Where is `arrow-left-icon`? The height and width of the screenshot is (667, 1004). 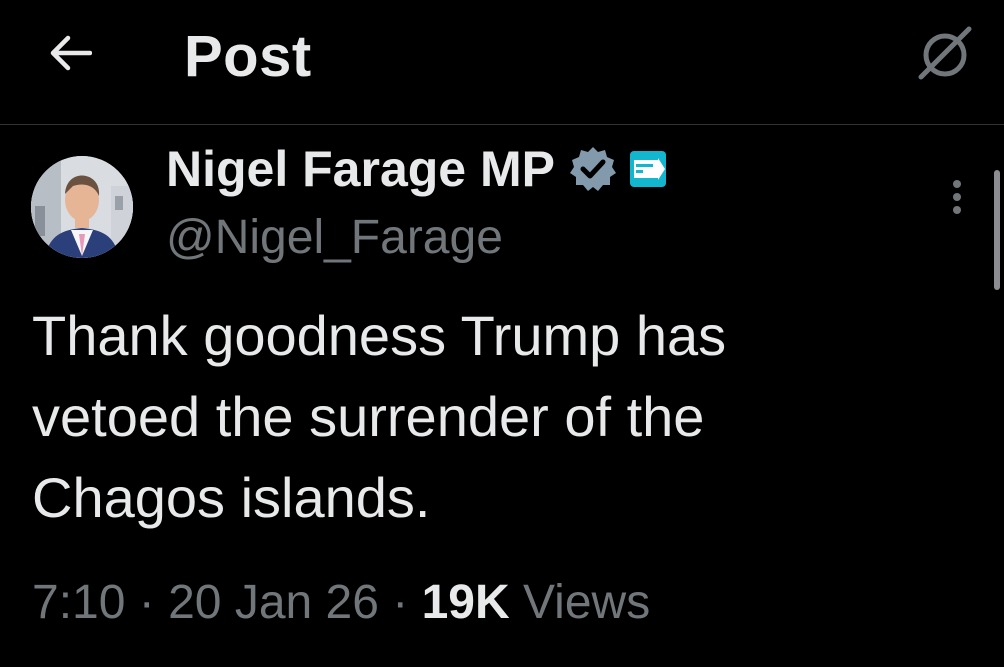 arrow-left-icon is located at coordinates (71, 53).